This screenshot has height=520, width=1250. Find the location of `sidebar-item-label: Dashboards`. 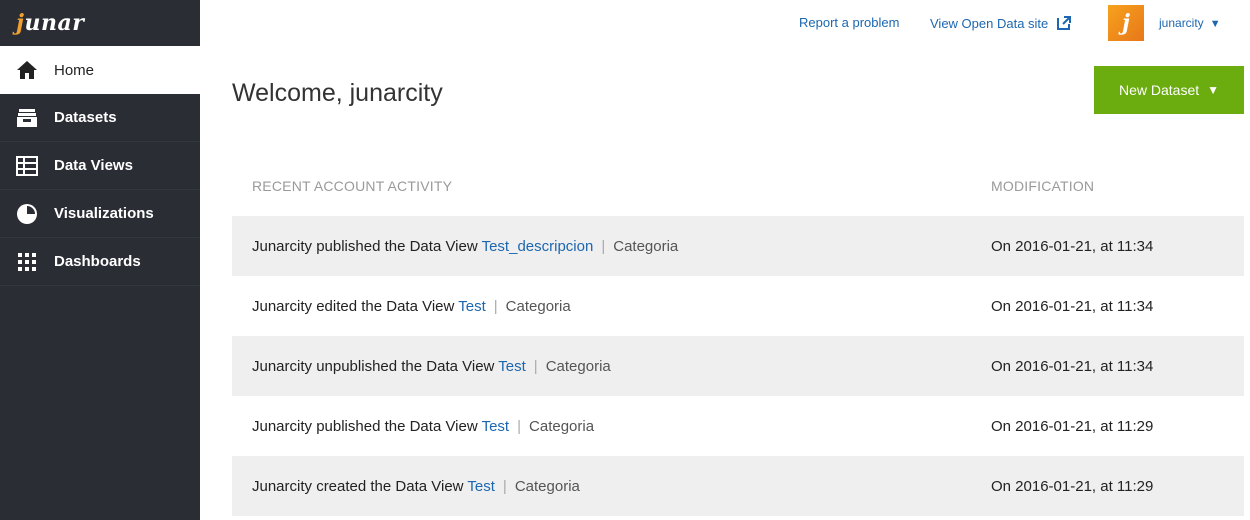

sidebar-item-label: Dashboards is located at coordinates (97, 261).